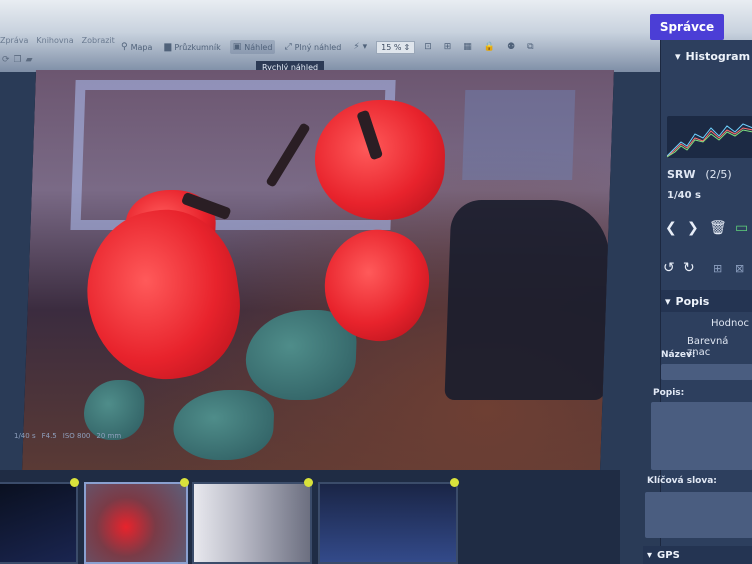  I want to click on map-button: ⚲ Mapa, so click(136, 47).